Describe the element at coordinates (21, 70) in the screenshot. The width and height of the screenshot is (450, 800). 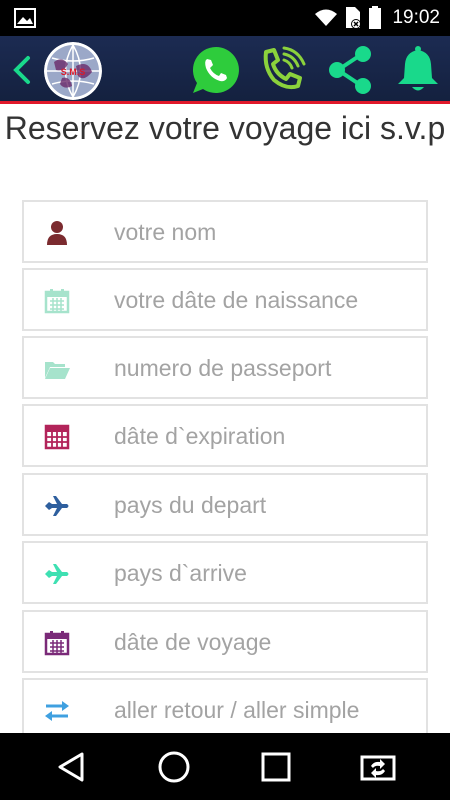
I see `back-arrow-icon` at that location.